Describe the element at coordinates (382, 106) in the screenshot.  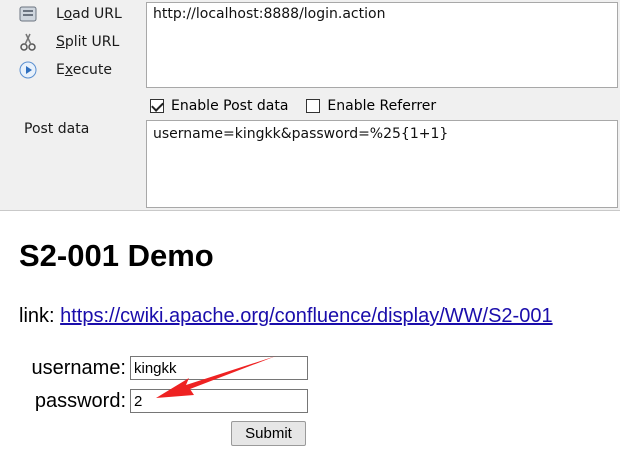
I see `enable-referrer-label: Enable Referrer` at that location.